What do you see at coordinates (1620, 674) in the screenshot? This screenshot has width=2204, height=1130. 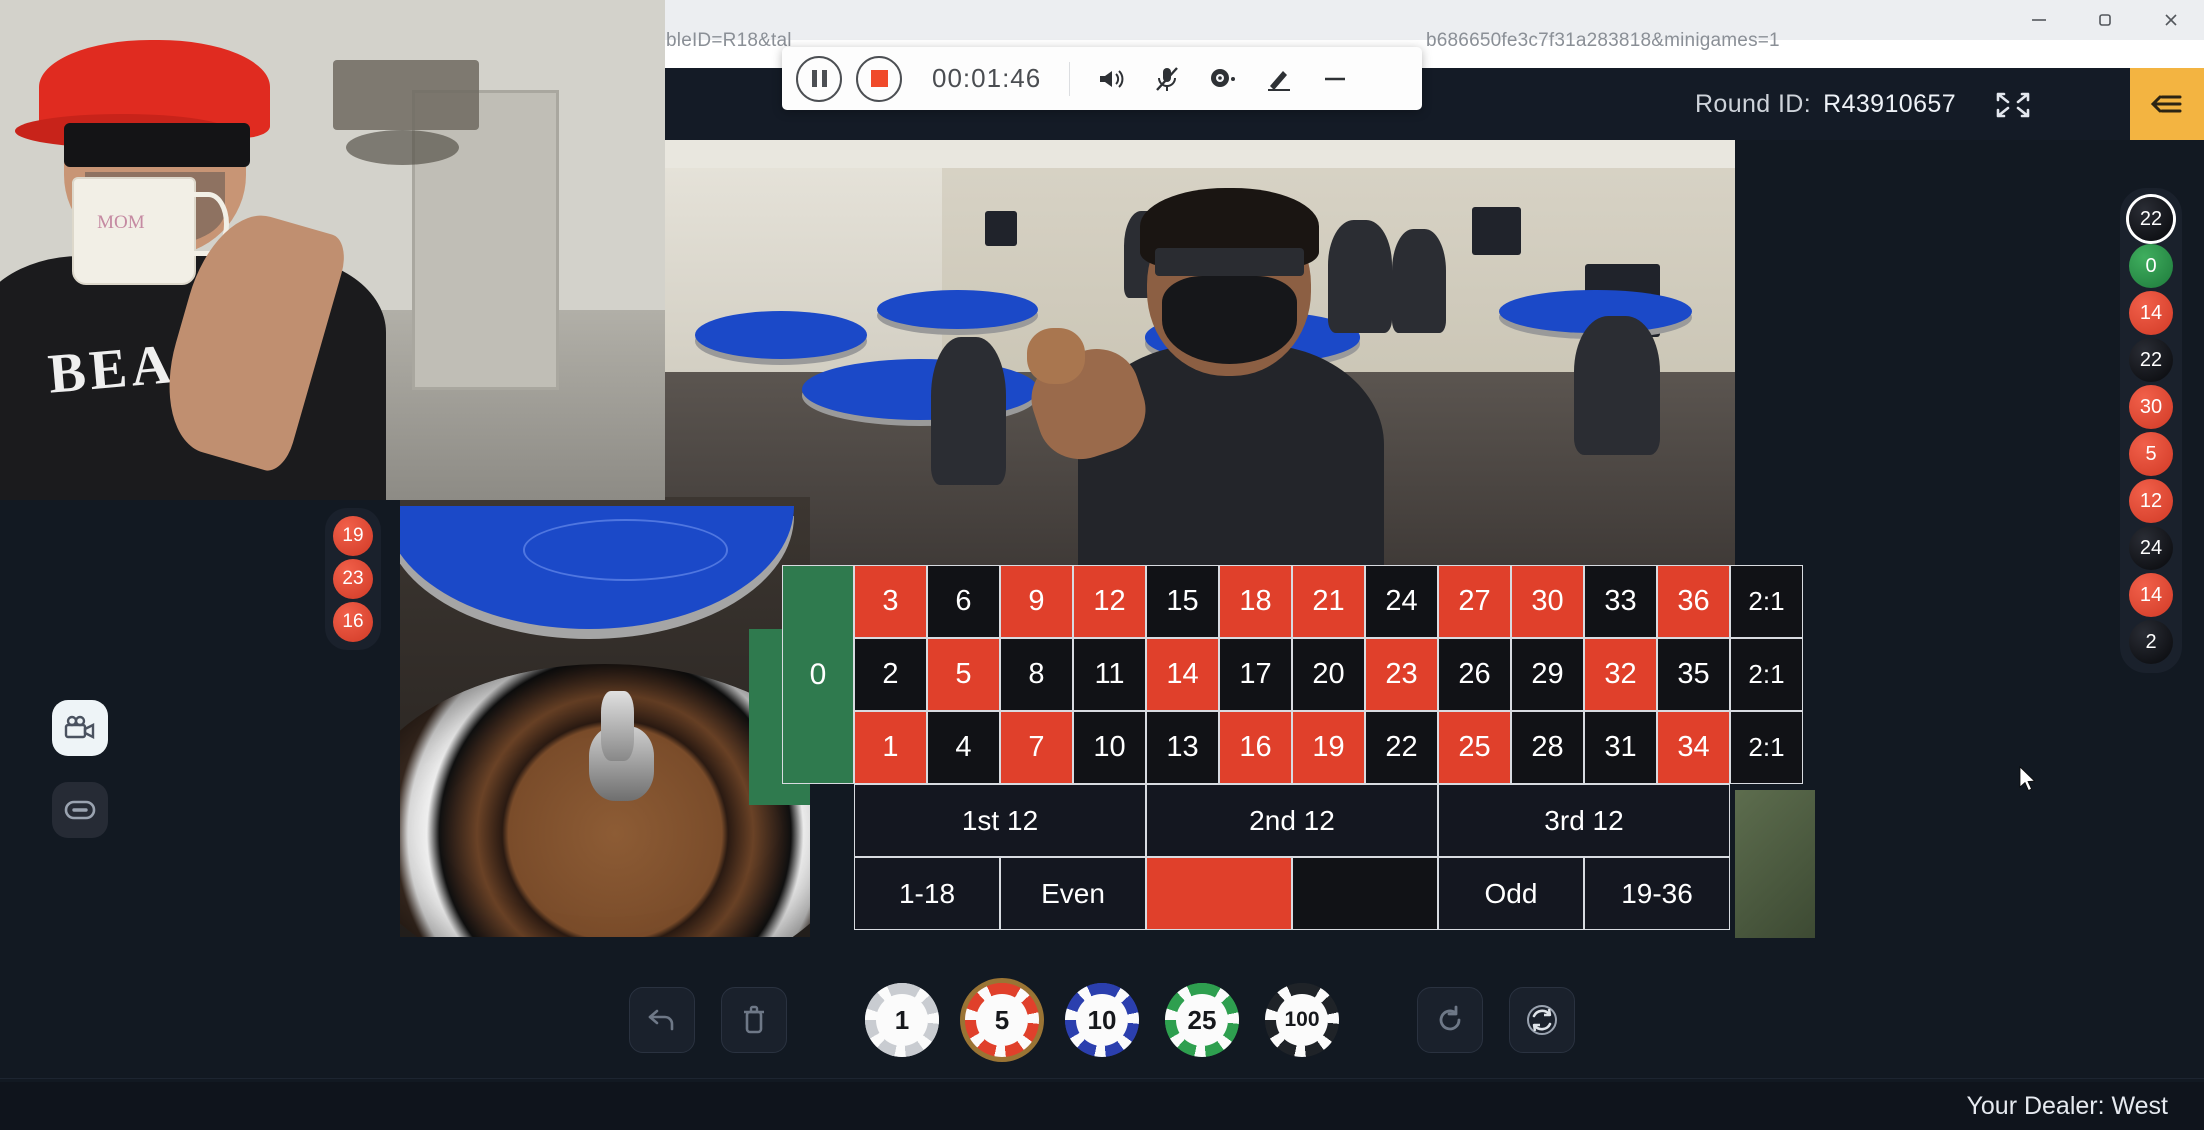 I see `bet-cell-32: 32` at bounding box center [1620, 674].